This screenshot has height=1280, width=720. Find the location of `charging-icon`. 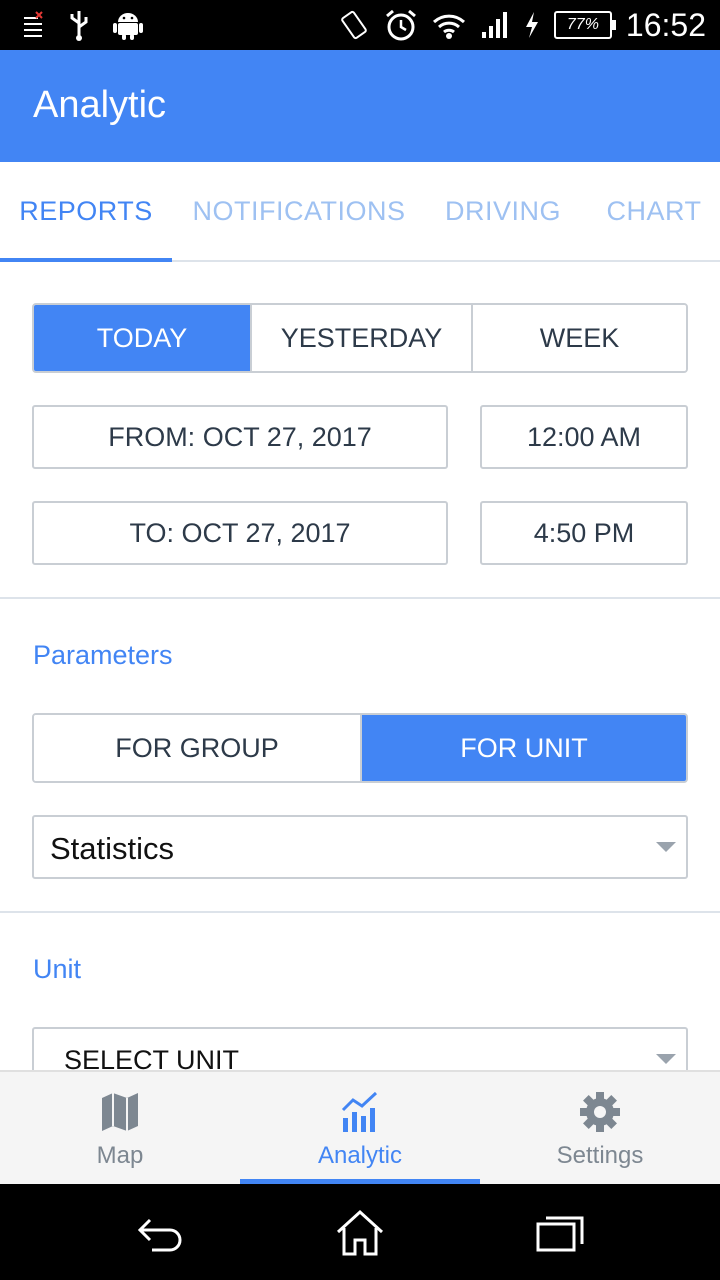

charging-icon is located at coordinates (531, 25).